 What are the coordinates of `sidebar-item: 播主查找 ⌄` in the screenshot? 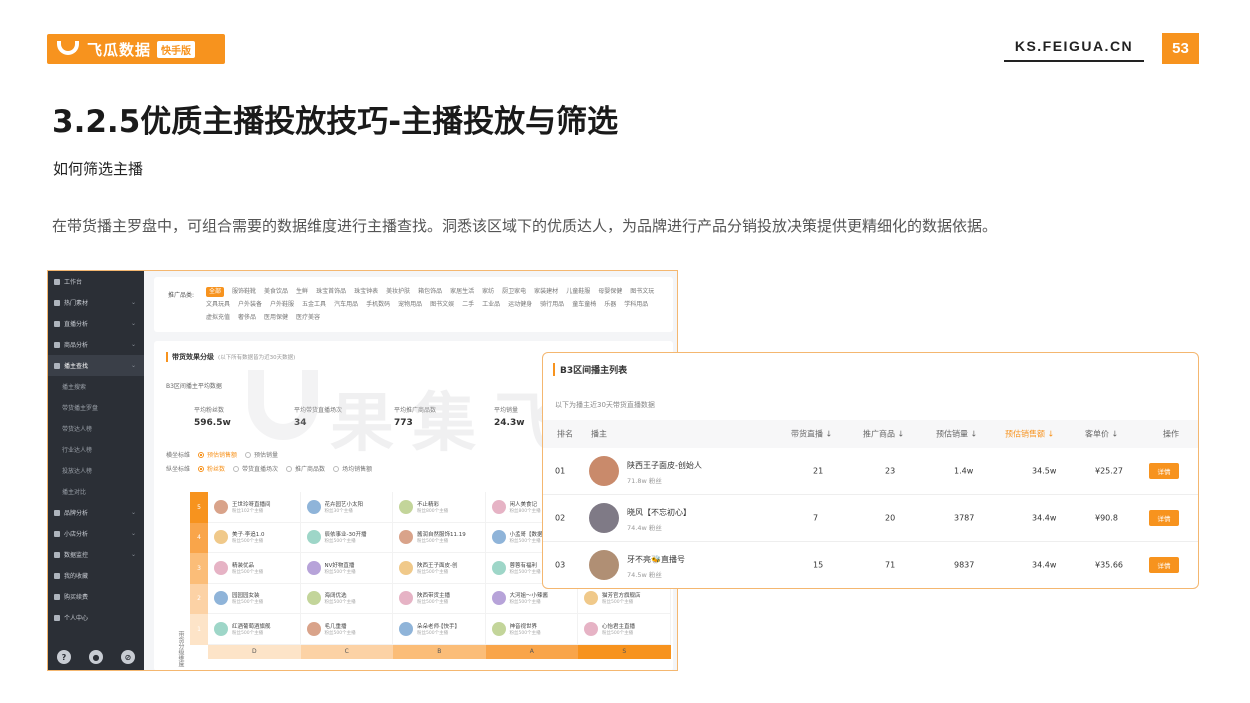 It's located at (96, 365).